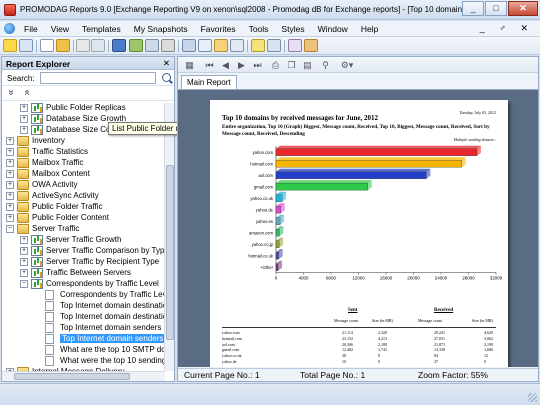  What do you see at coordinates (102, 283) in the screenshot?
I see `tree-item-label: Correspondents by Traffic Level` at bounding box center [102, 283].